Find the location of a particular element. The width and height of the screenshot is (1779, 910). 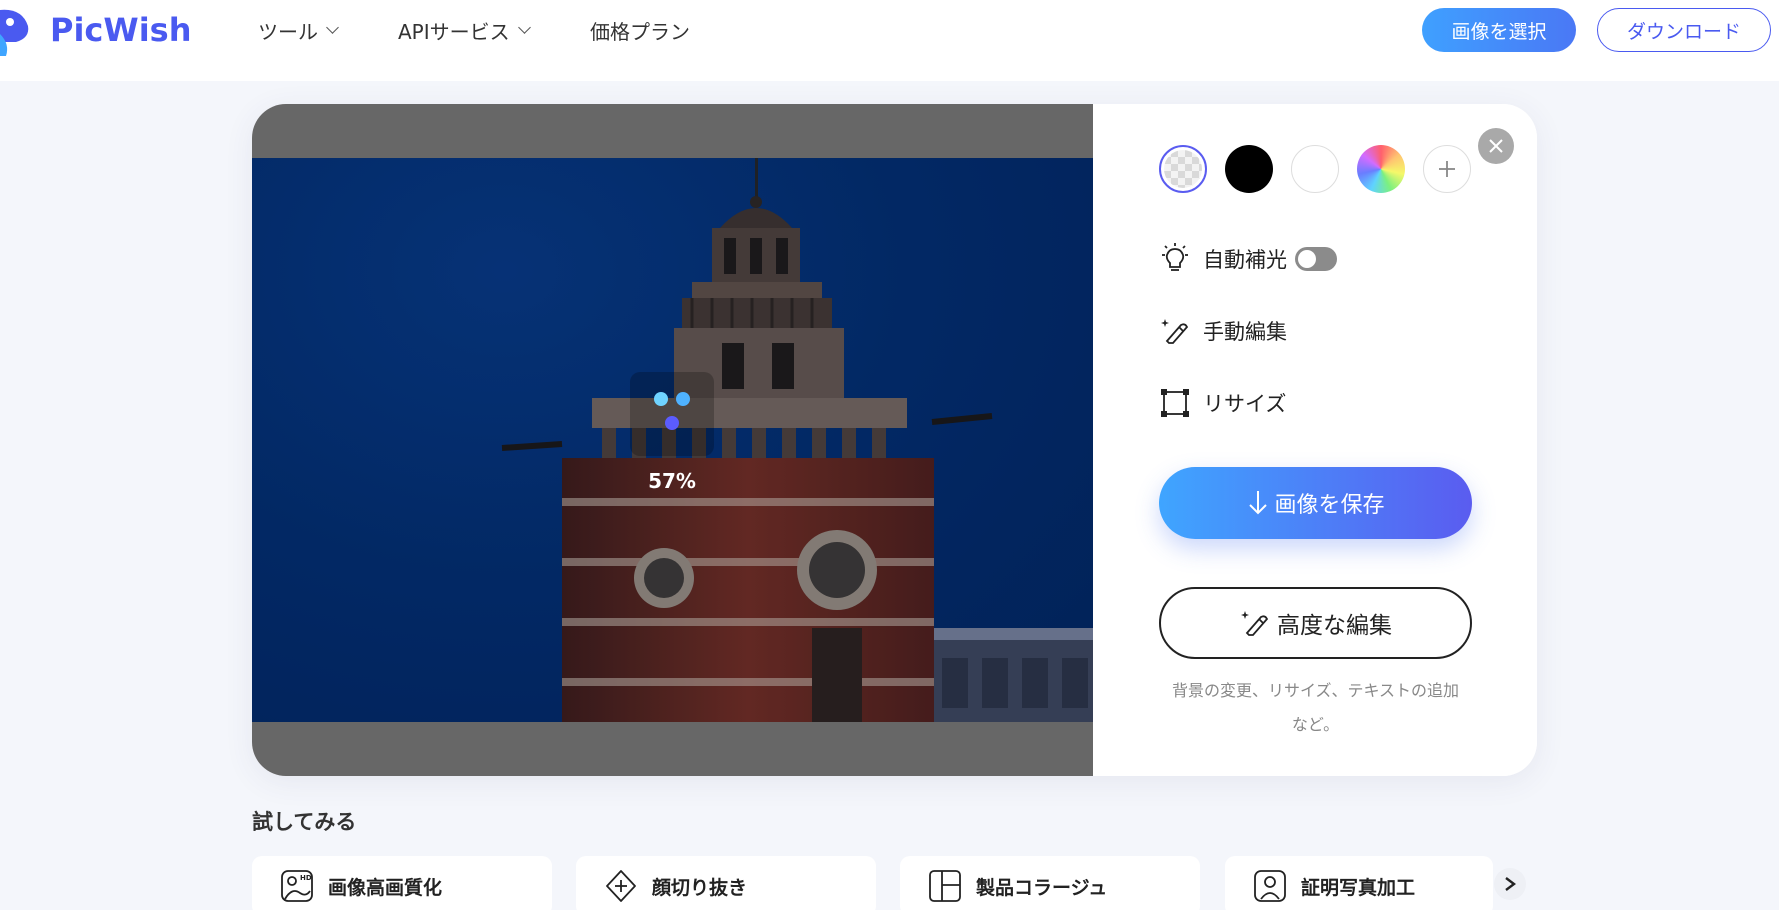

advanced-edit-button: 高度な編集 is located at coordinates (1315, 623).